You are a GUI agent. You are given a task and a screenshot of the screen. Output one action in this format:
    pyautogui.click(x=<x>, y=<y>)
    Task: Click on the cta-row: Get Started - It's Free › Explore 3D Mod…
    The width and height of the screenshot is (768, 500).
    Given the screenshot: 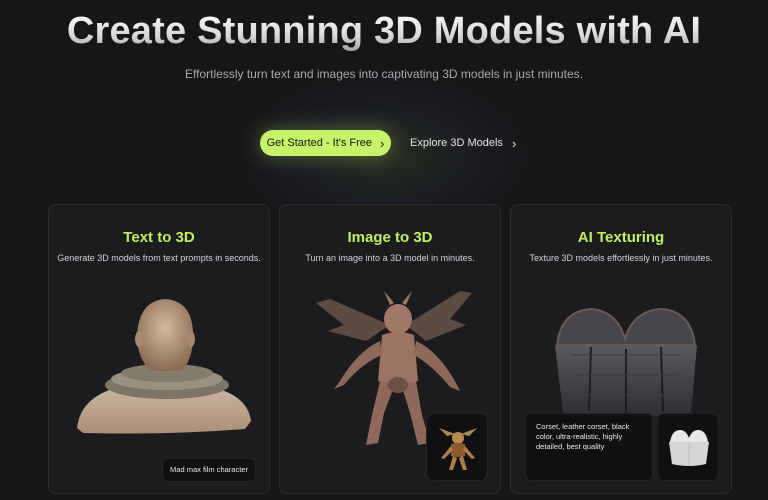 What is the action you would take?
    pyautogui.click(x=384, y=143)
    